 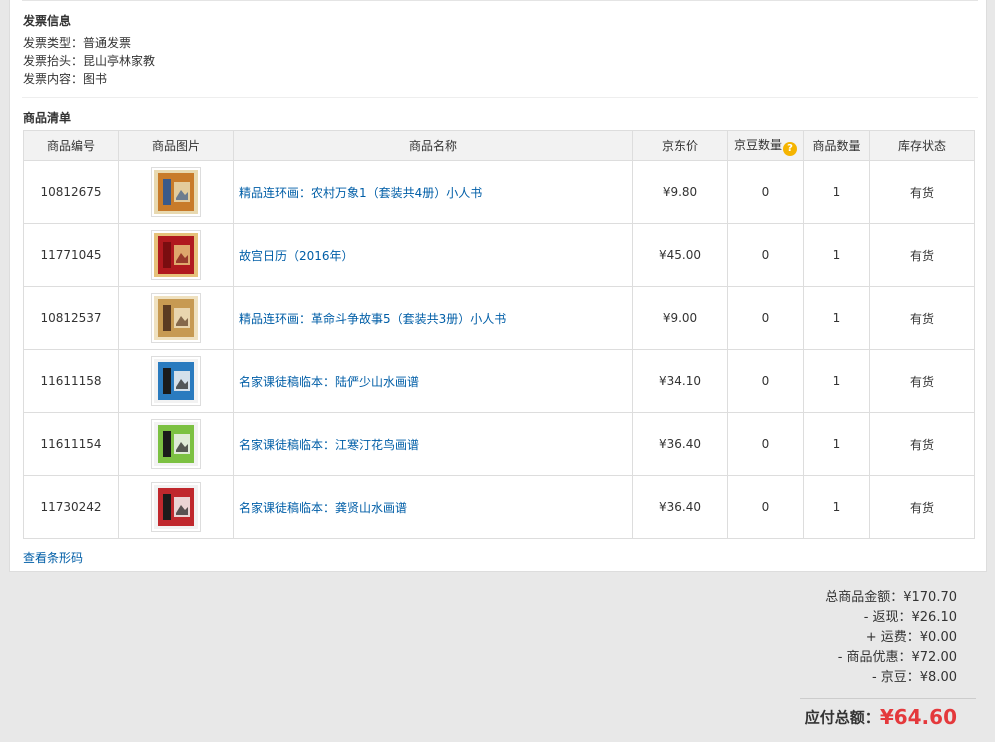 What do you see at coordinates (922, 145) in the screenshot?
I see `col-header-stock: 库存状态` at bounding box center [922, 145].